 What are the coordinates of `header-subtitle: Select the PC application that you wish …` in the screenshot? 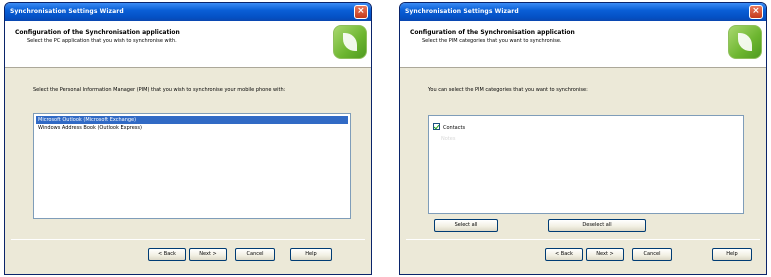 It's located at (102, 41).